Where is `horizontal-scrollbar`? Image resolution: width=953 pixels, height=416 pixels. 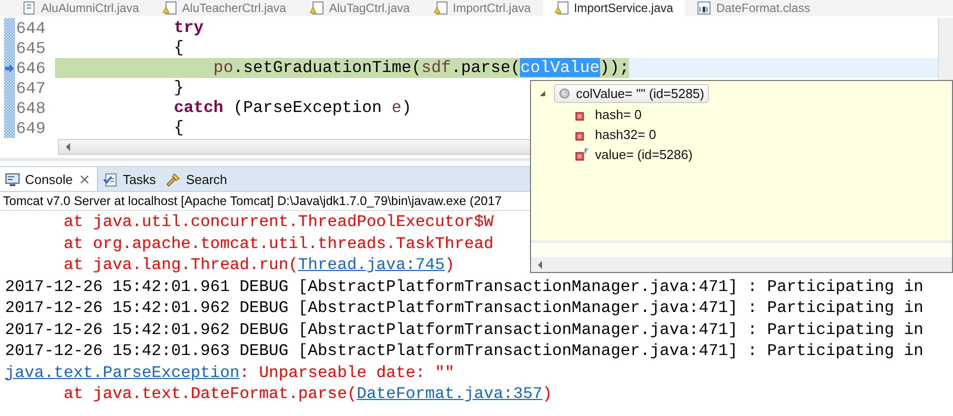
horizontal-scrollbar is located at coordinates (741, 264).